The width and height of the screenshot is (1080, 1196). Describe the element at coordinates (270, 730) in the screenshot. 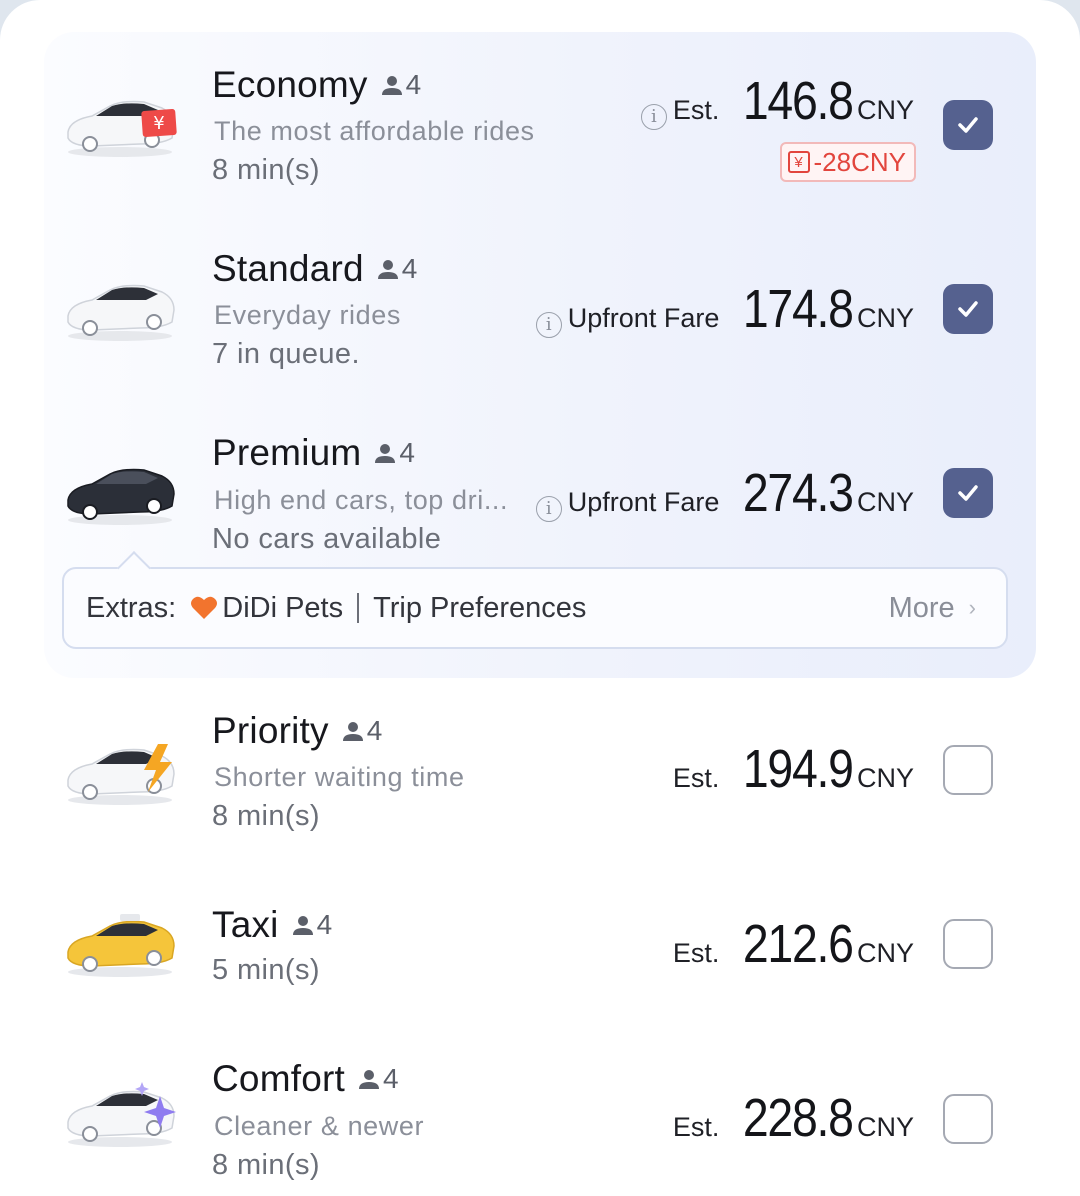

I see `ride-name: Priority` at that location.